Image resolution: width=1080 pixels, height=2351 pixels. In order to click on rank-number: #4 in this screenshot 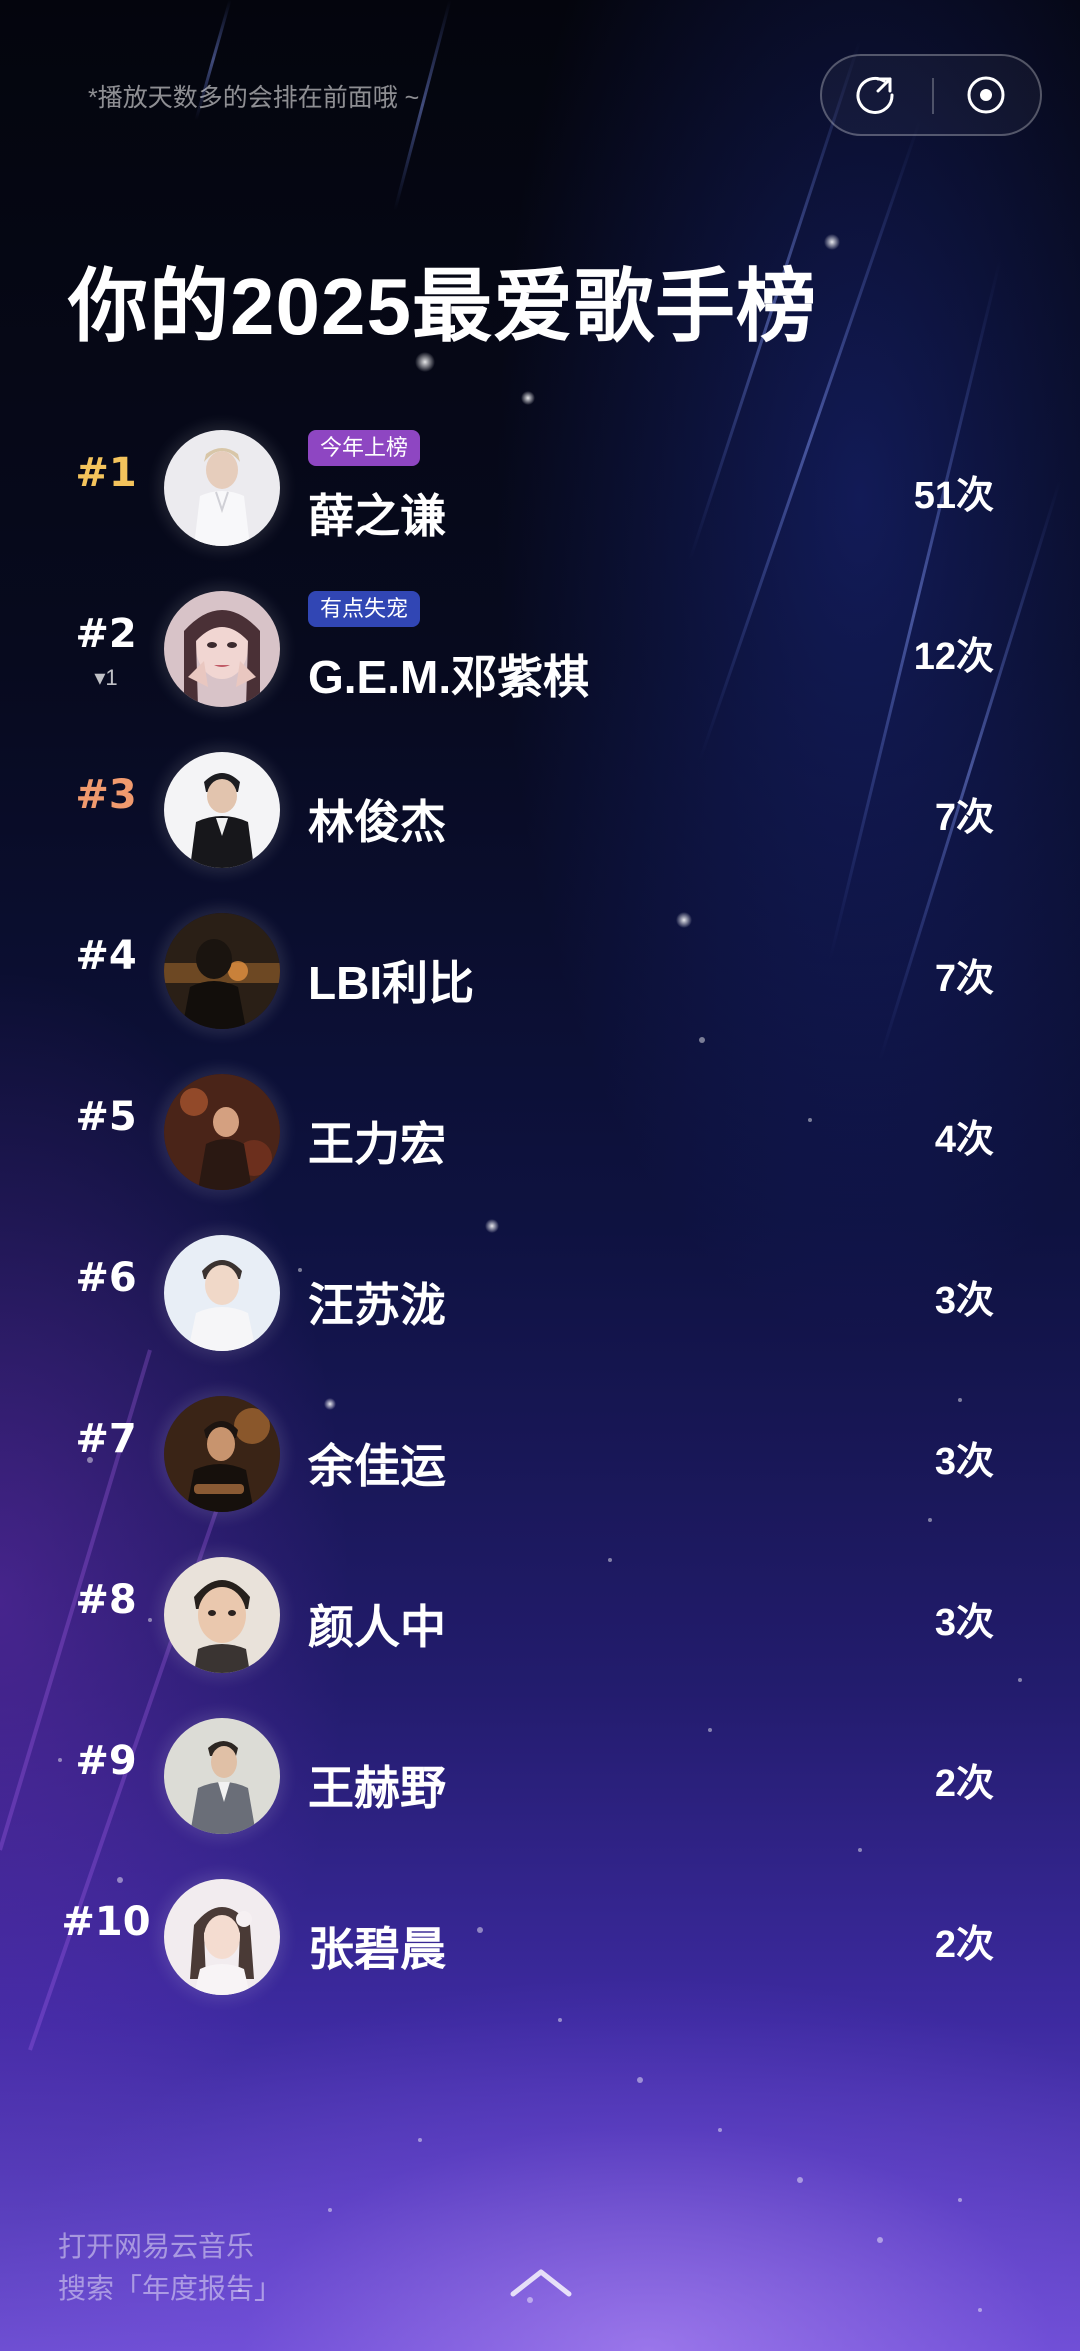, I will do `click(106, 956)`.